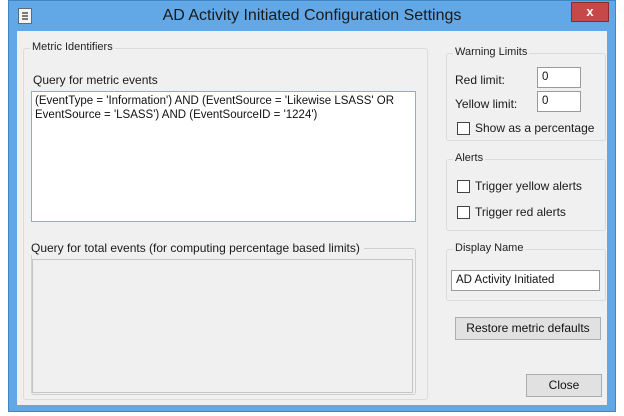 The width and height of the screenshot is (624, 416). Describe the element at coordinates (528, 186) in the screenshot. I see `trigger-yellow-label: Trigger yellow alerts` at that location.